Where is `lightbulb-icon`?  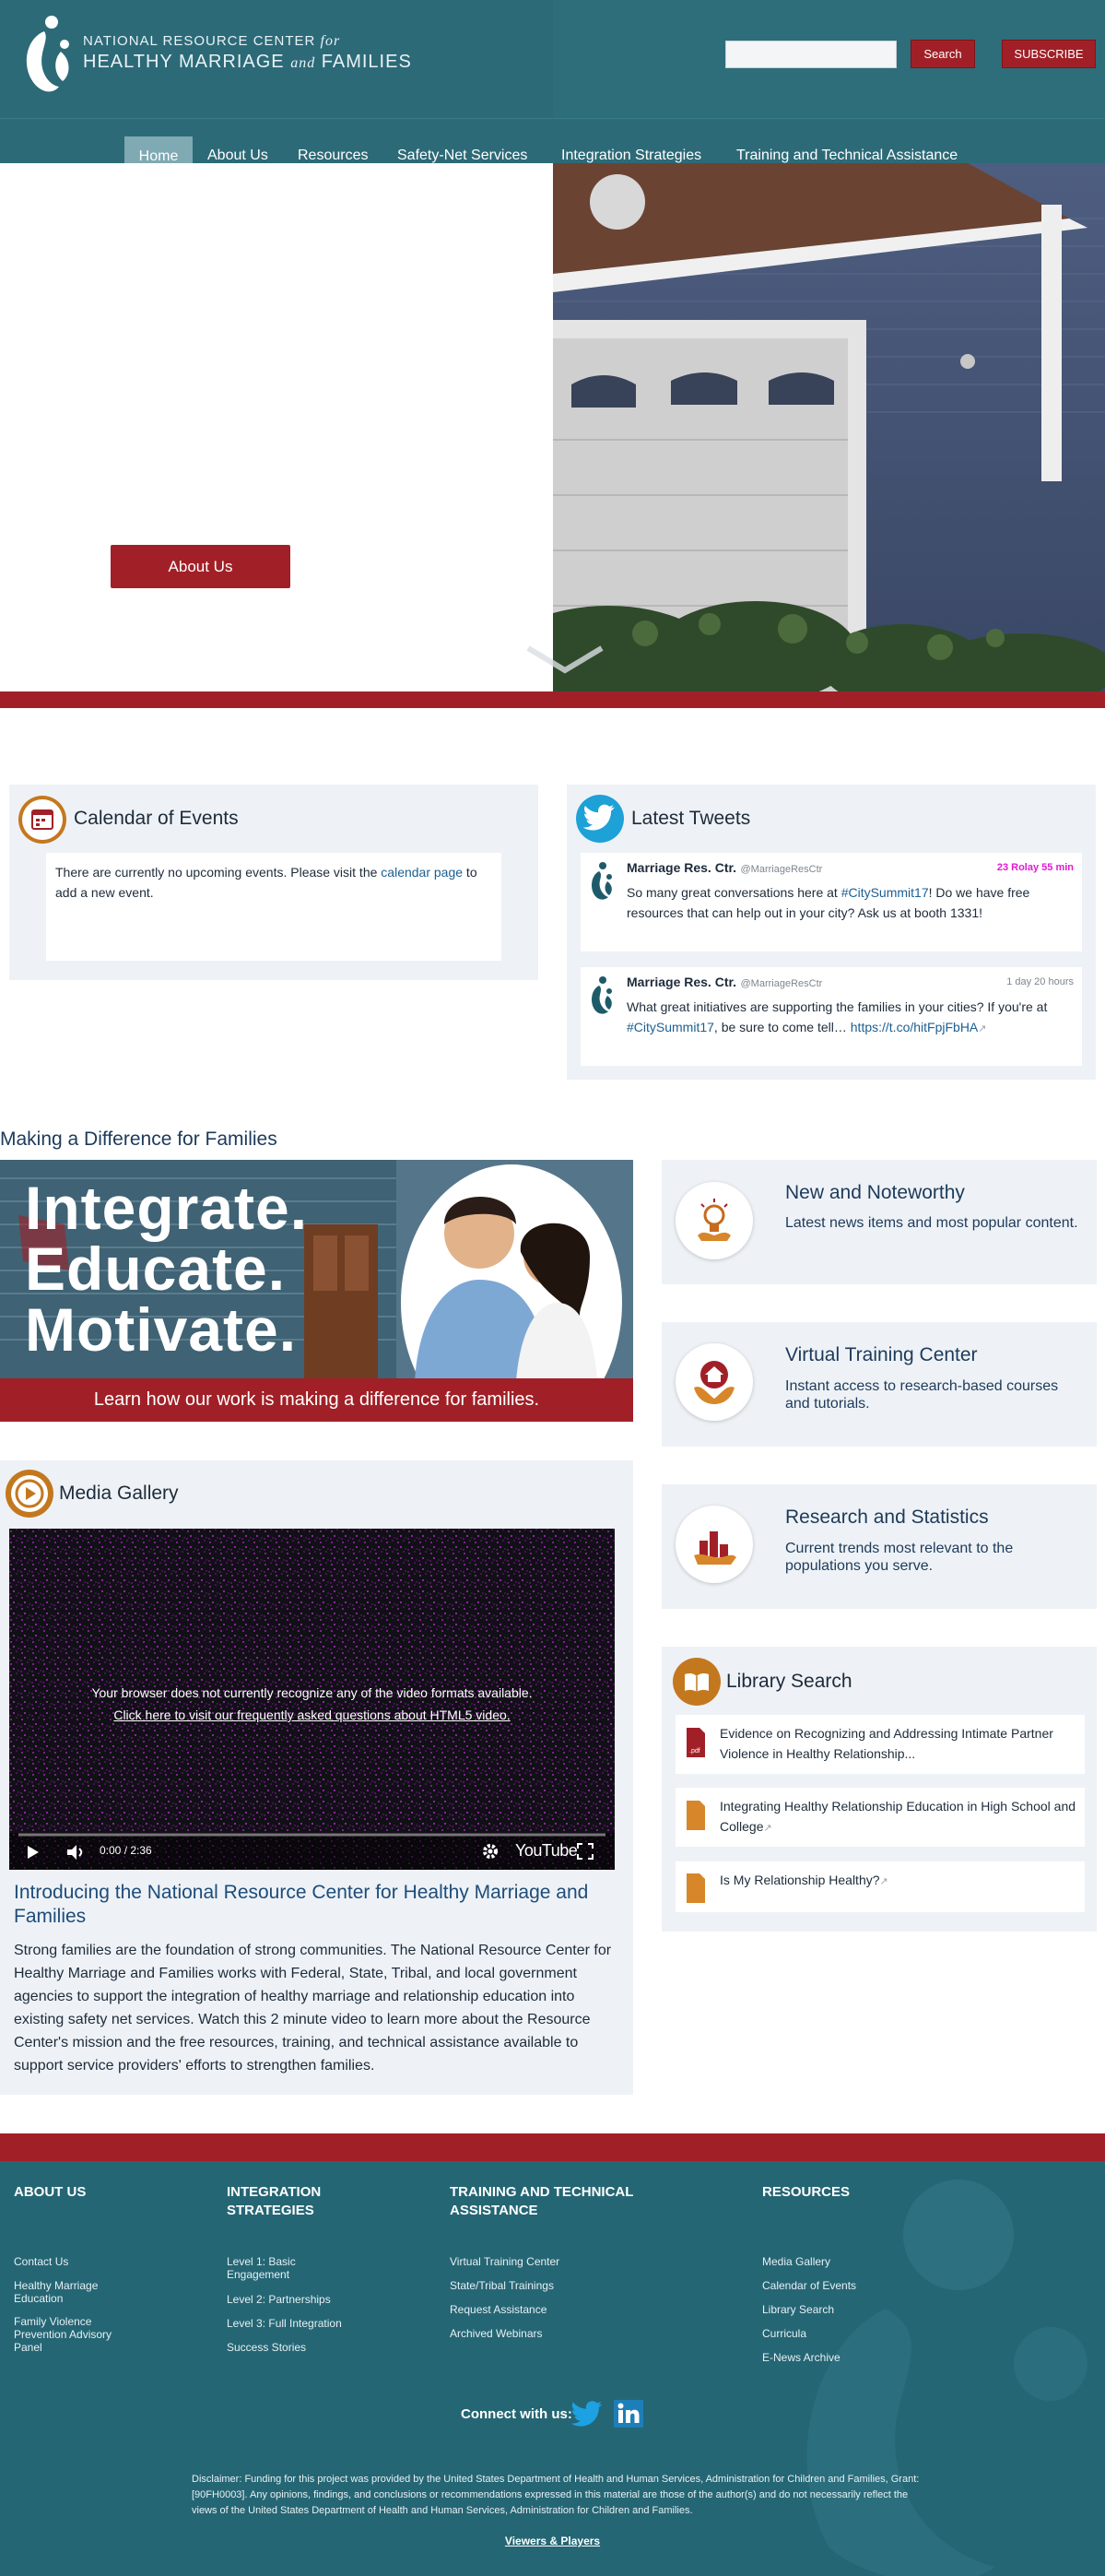
lightbulb-icon is located at coordinates (714, 1220).